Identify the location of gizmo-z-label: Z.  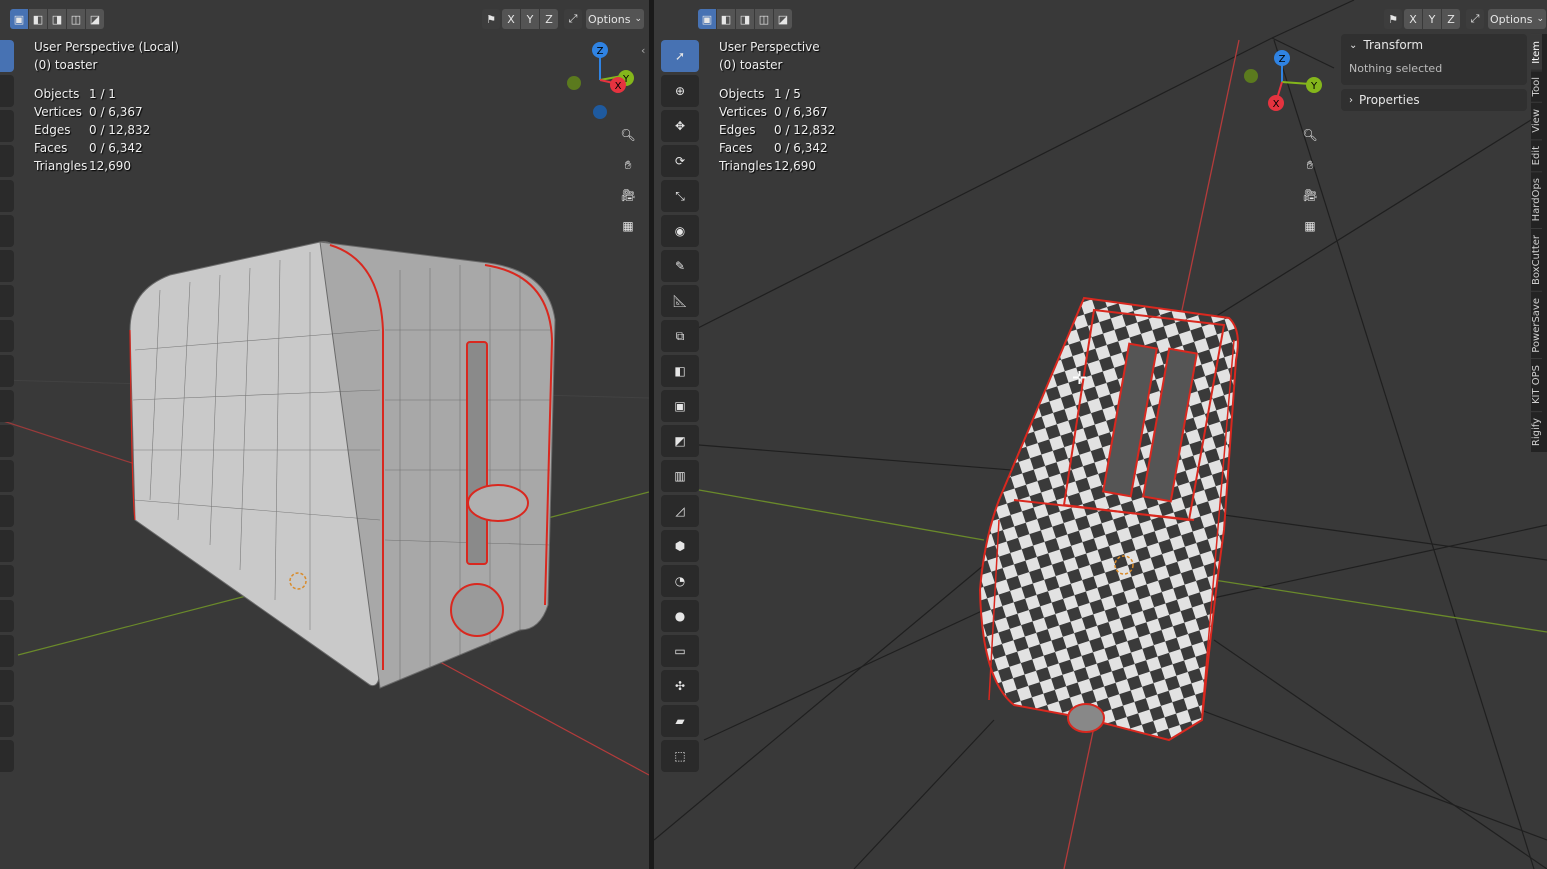
(600, 51).